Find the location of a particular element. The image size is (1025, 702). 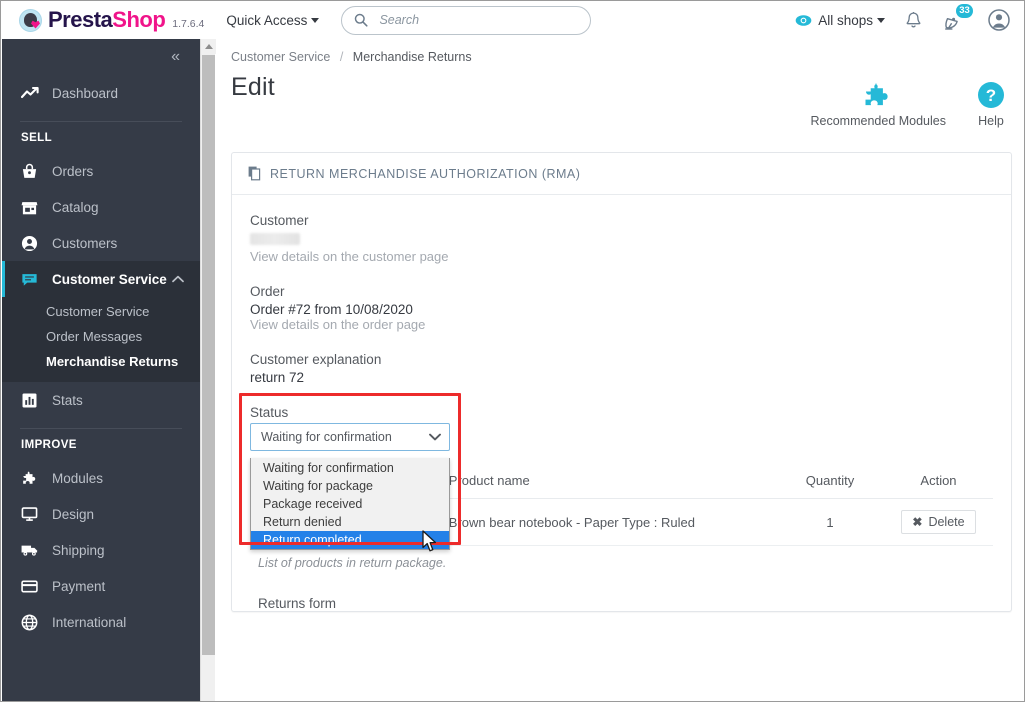

sidebar-scrollbar is located at coordinates (208, 370).